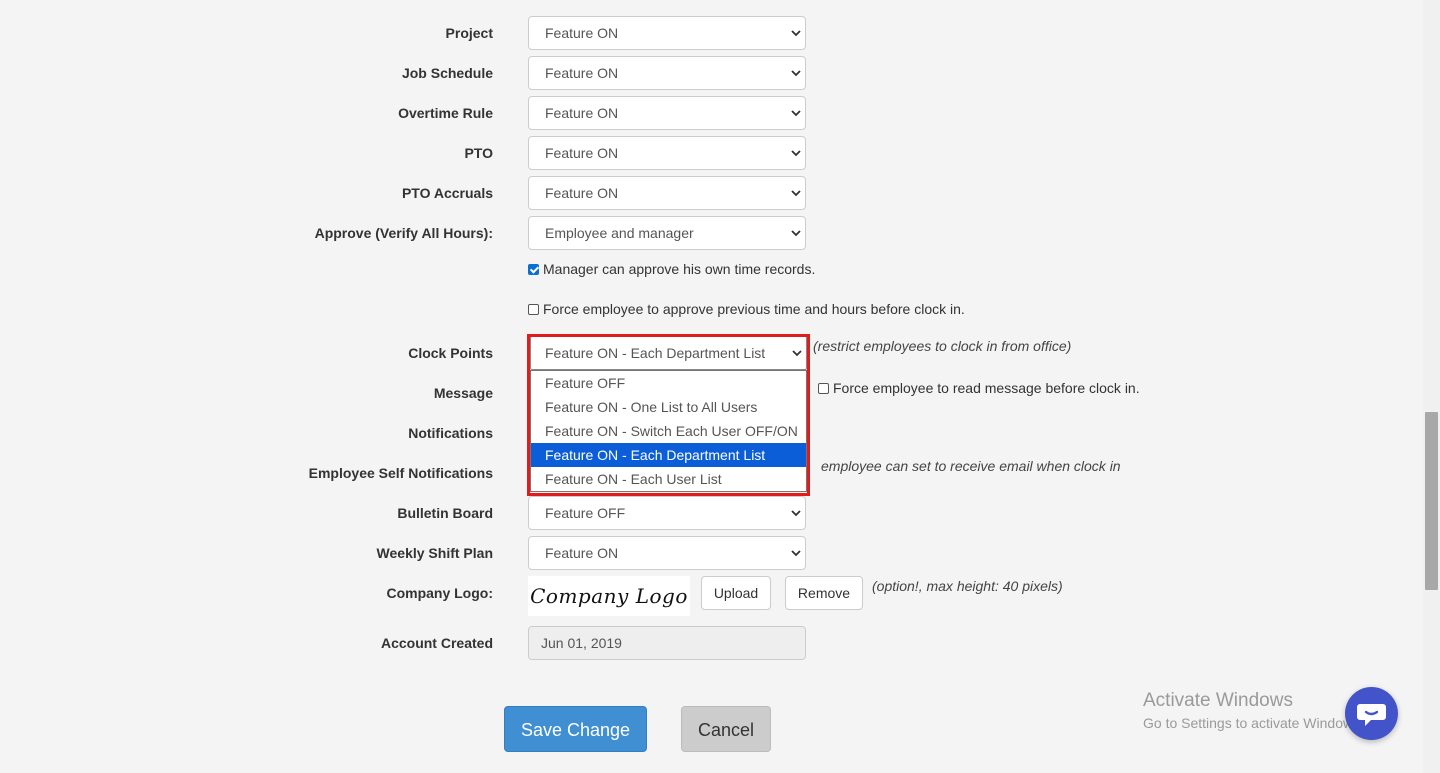 The height and width of the screenshot is (773, 1440). What do you see at coordinates (667, 33) in the screenshot?
I see `project-select: Feature ON` at bounding box center [667, 33].